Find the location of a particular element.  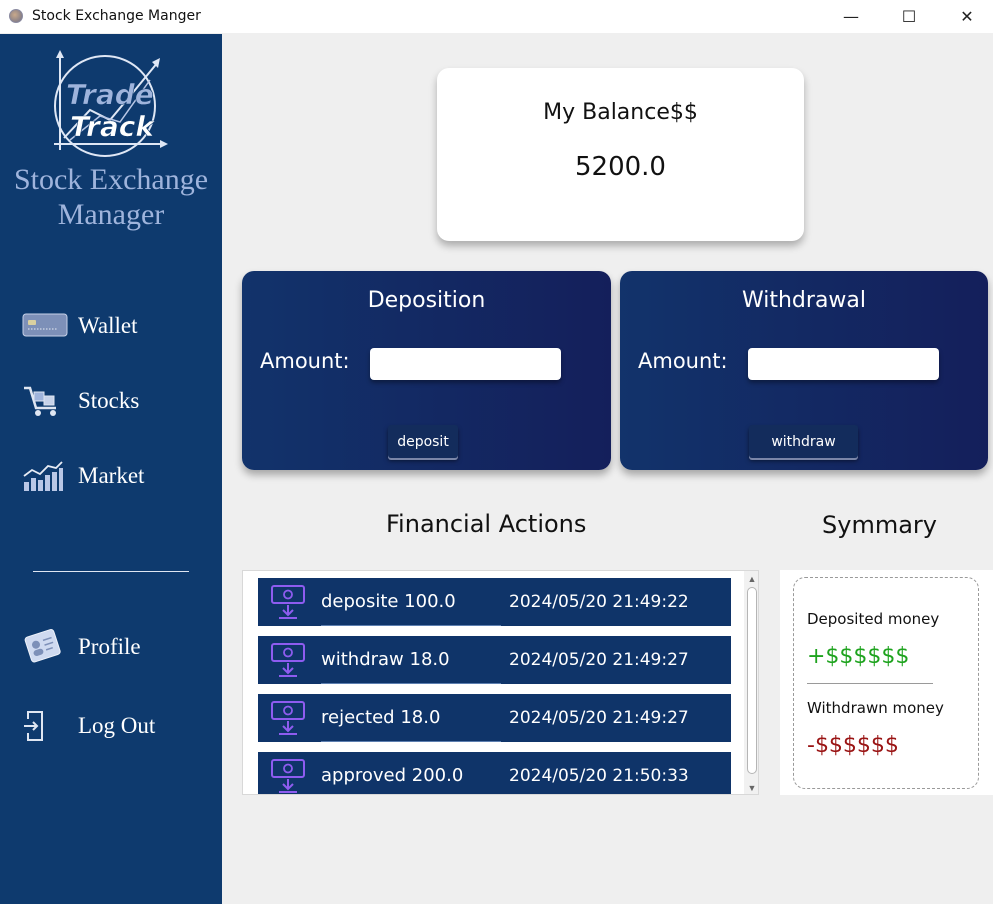

trade-track-logo: Trade Track is located at coordinates (109, 105).